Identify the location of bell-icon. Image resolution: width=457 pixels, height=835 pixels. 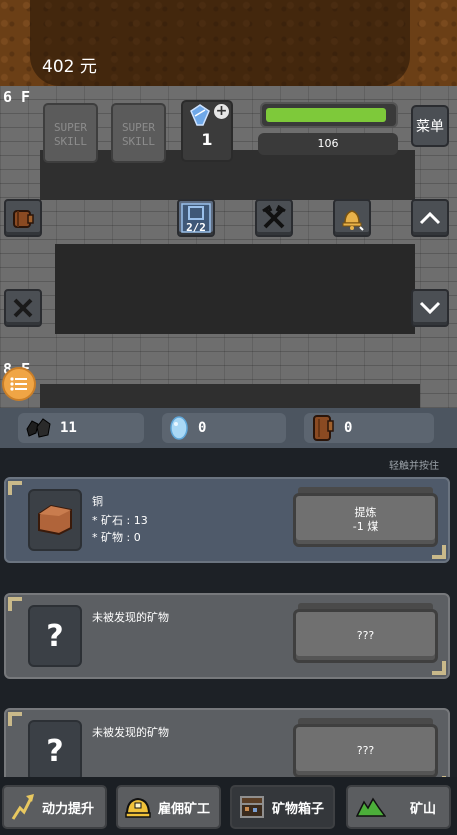
(353, 220).